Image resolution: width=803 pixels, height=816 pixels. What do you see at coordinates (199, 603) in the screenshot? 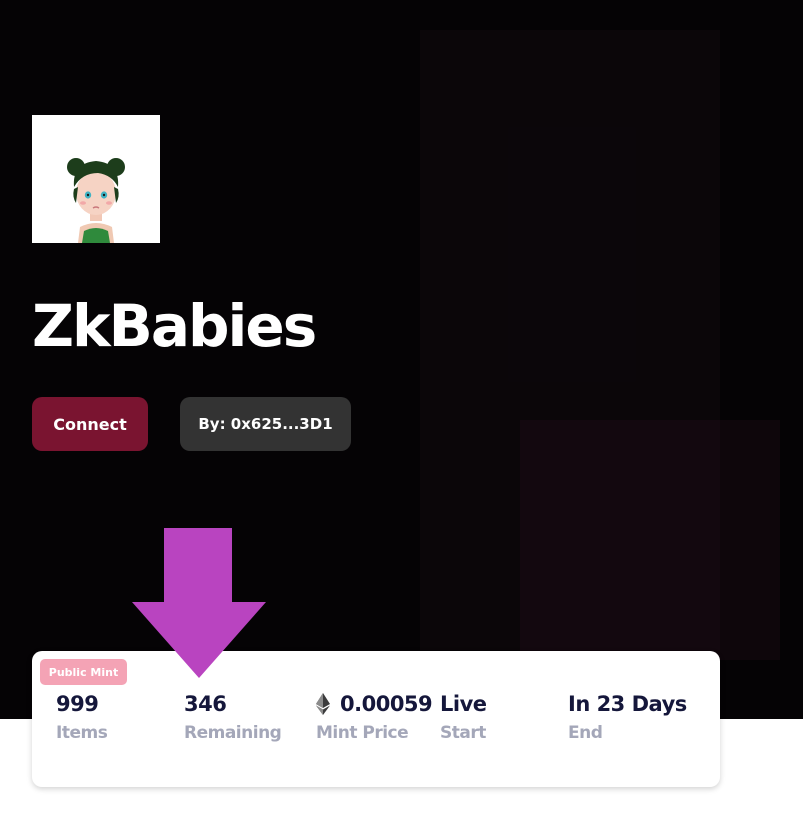
I see `down-arrow-icon` at bounding box center [199, 603].